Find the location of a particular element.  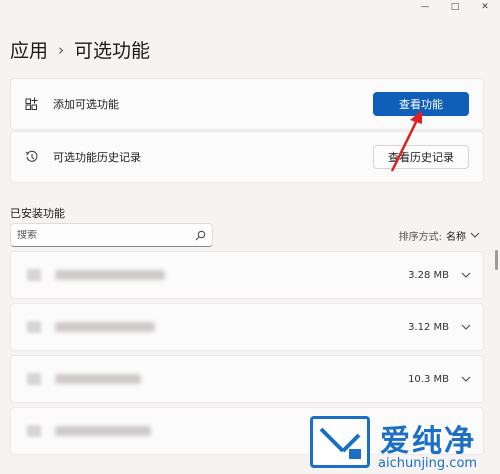

installed-features-title: 已安装功能 is located at coordinates (37, 213).